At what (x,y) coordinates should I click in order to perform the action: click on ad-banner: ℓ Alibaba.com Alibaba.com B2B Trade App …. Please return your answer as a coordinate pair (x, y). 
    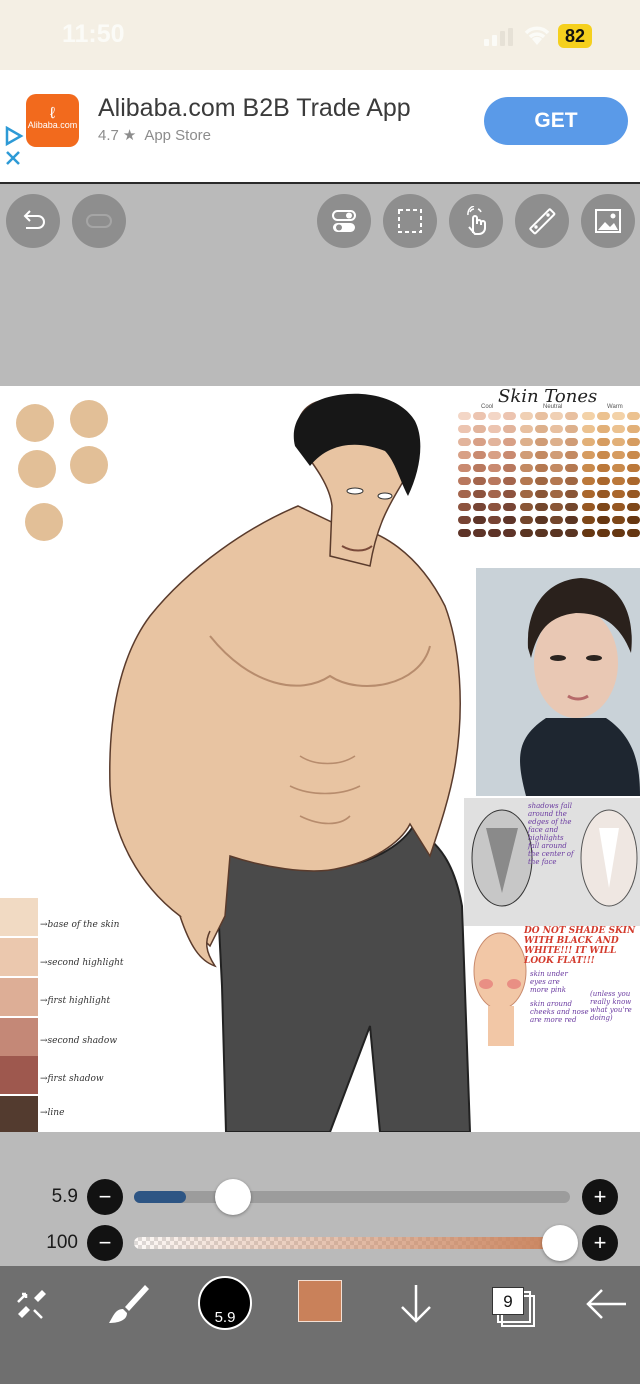
    Looking at the image, I should click on (320, 127).